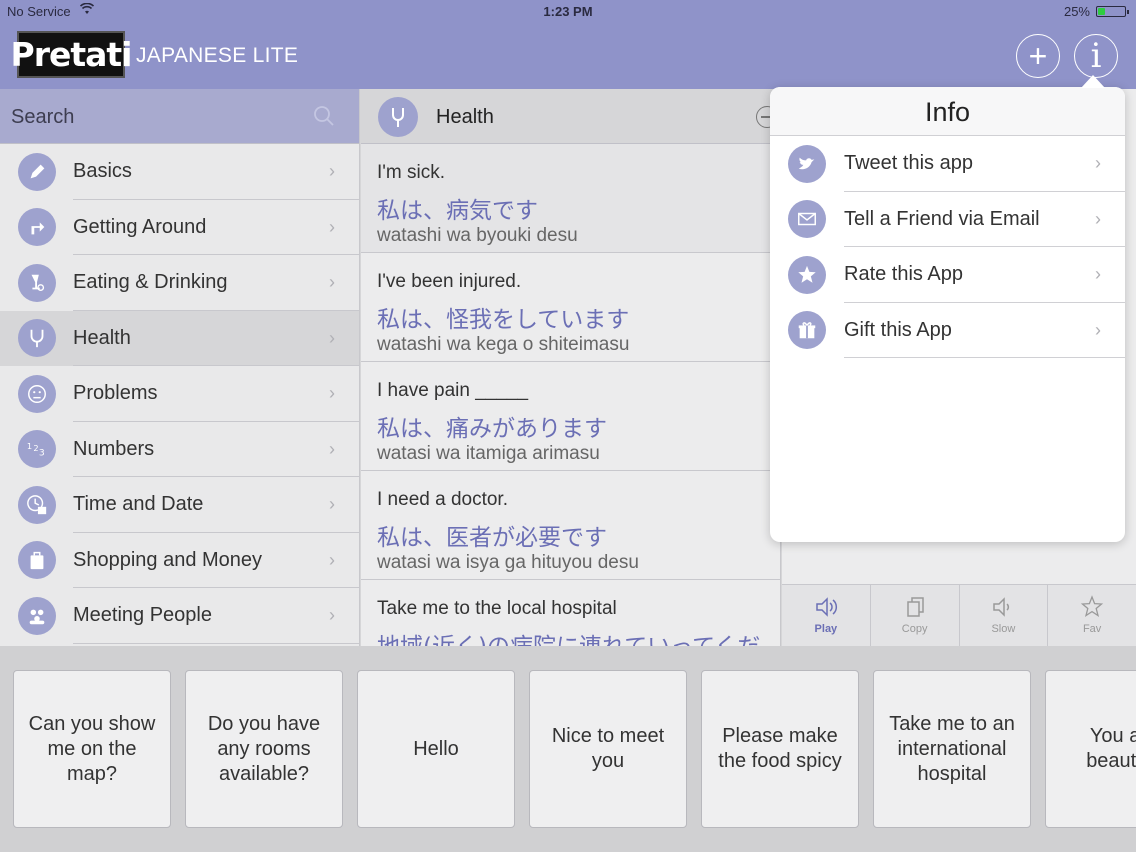  I want to click on quick-phrase-card: You are beautiful, so click(1090, 749).